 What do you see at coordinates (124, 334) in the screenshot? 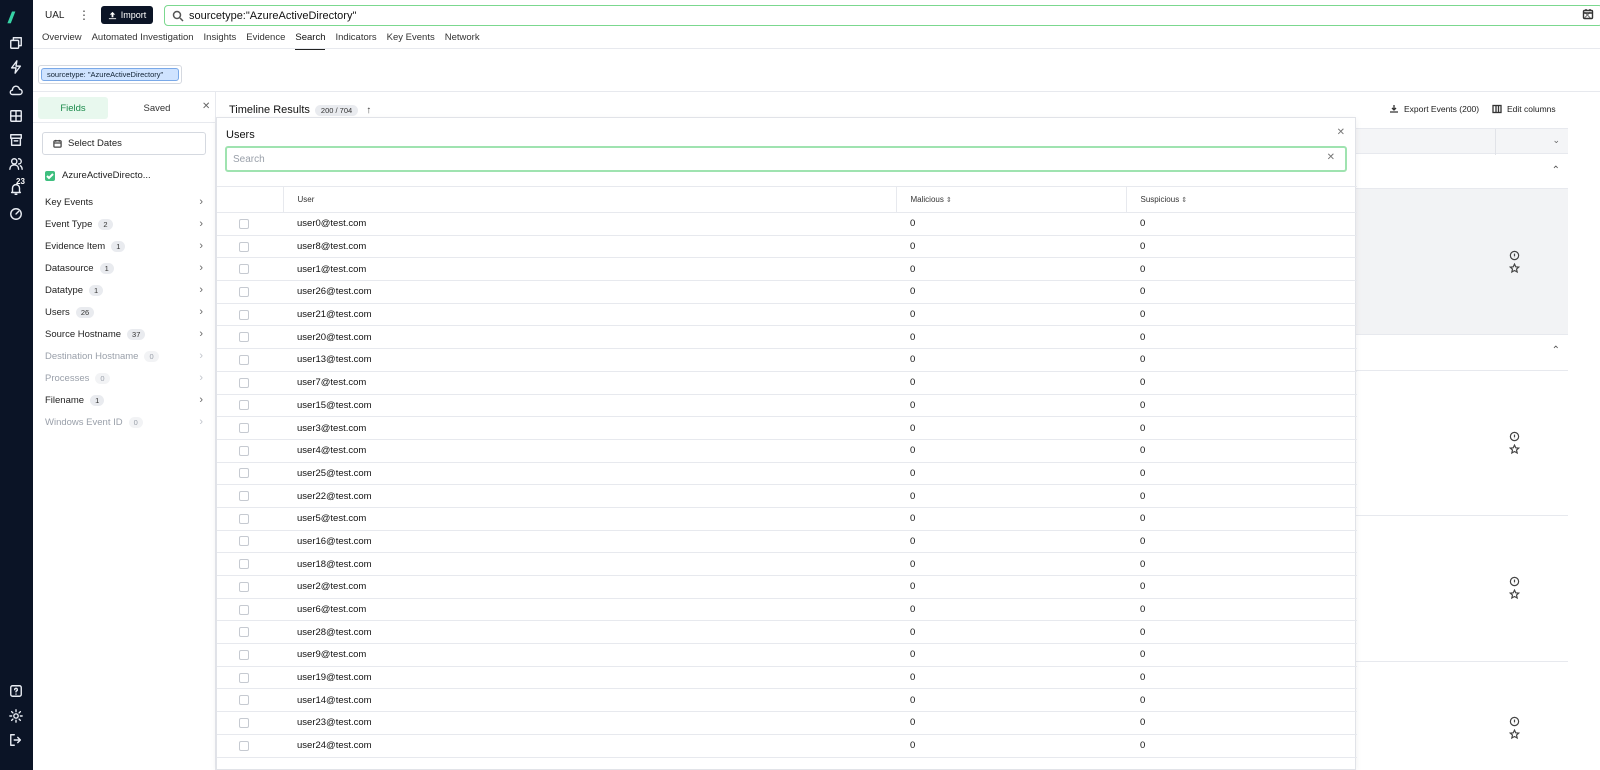
I see `field-source-hostname: Source Hostname 37 ›` at bounding box center [124, 334].